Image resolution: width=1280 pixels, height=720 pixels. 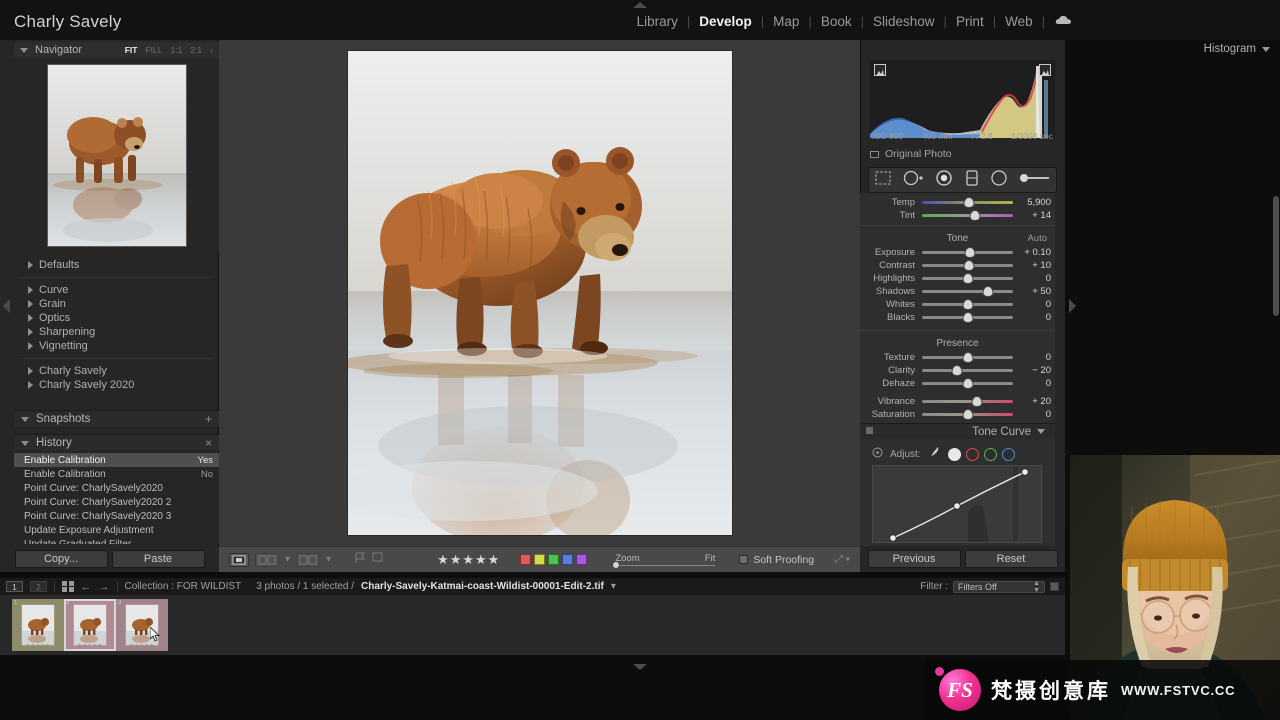 What do you see at coordinates (869, 430) in the screenshot?
I see `tone-curve-switch-icon` at bounding box center [869, 430].